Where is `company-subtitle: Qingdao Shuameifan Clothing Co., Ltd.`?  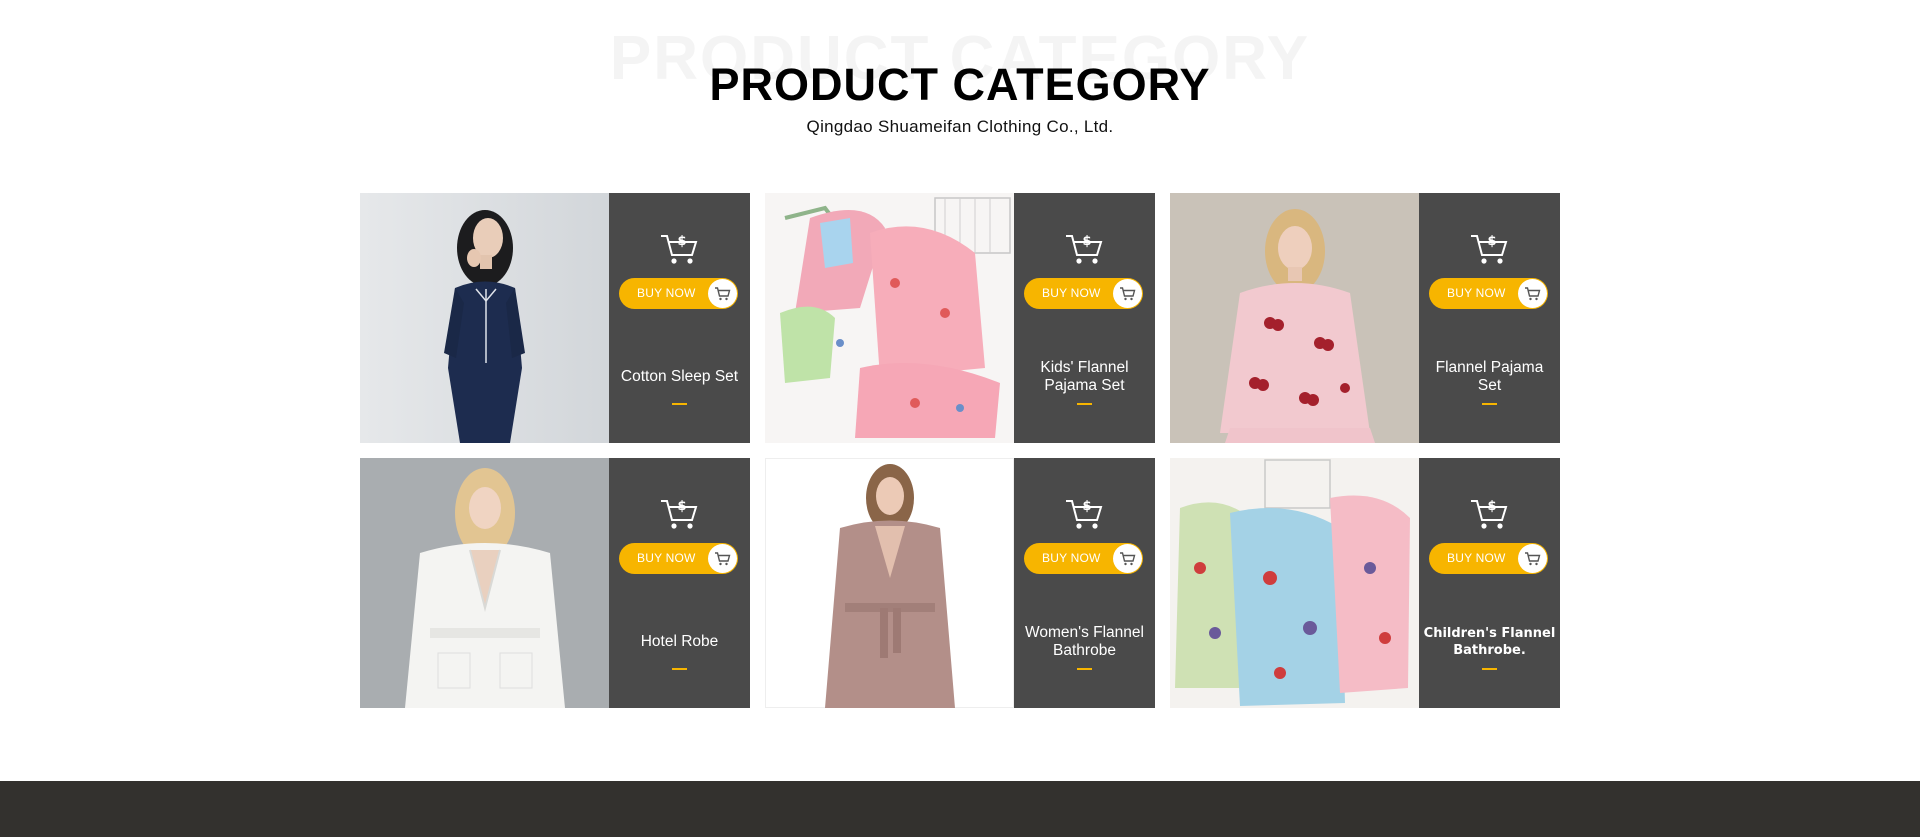 company-subtitle: Qingdao Shuameifan Clothing Co., Ltd. is located at coordinates (960, 126).